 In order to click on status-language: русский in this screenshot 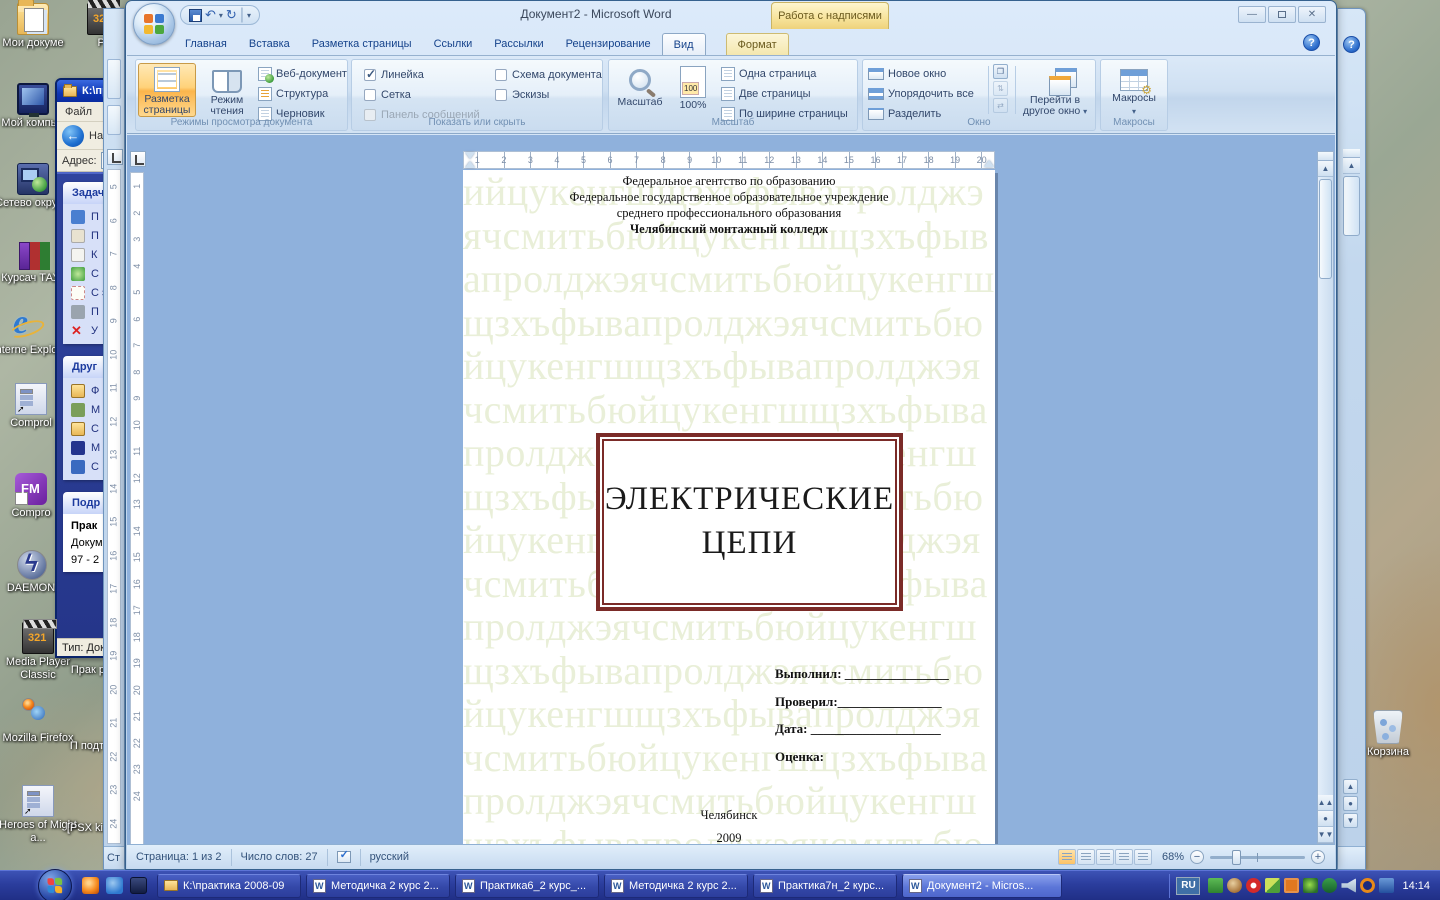, I will do `click(389, 857)`.